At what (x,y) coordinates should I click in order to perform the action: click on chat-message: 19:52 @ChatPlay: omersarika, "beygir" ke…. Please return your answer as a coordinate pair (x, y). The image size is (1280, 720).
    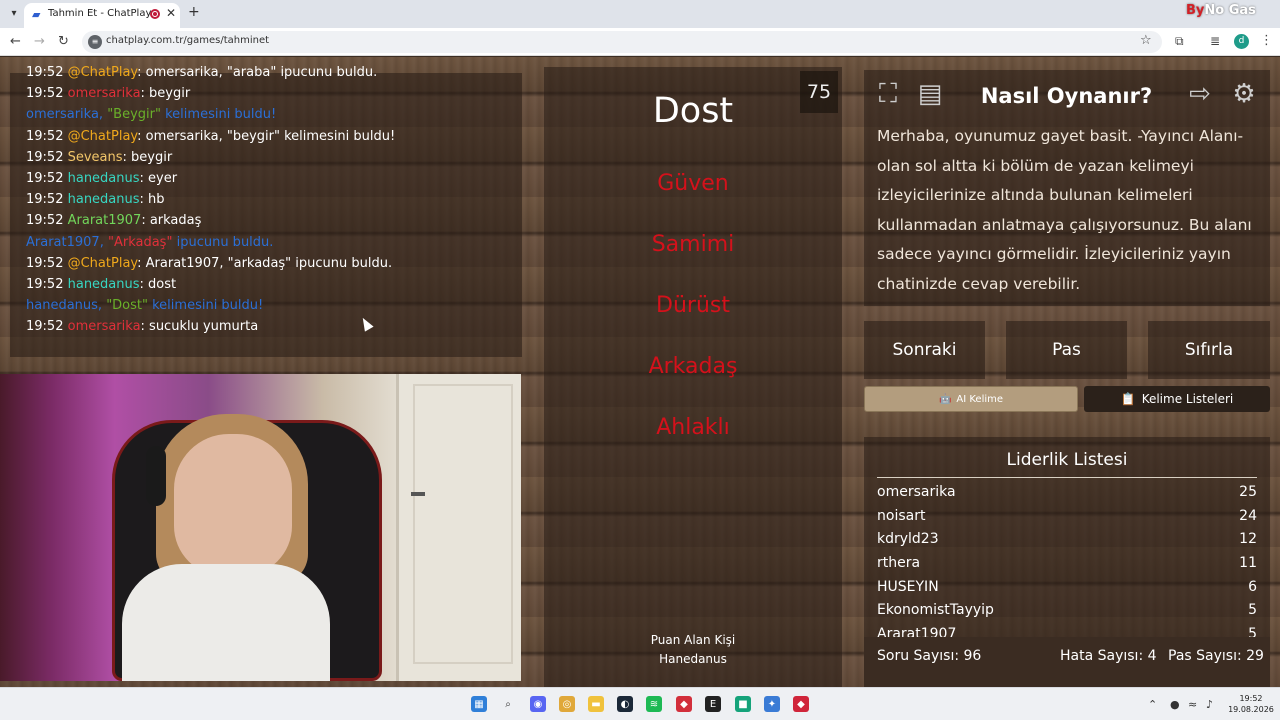
    Looking at the image, I should click on (210, 136).